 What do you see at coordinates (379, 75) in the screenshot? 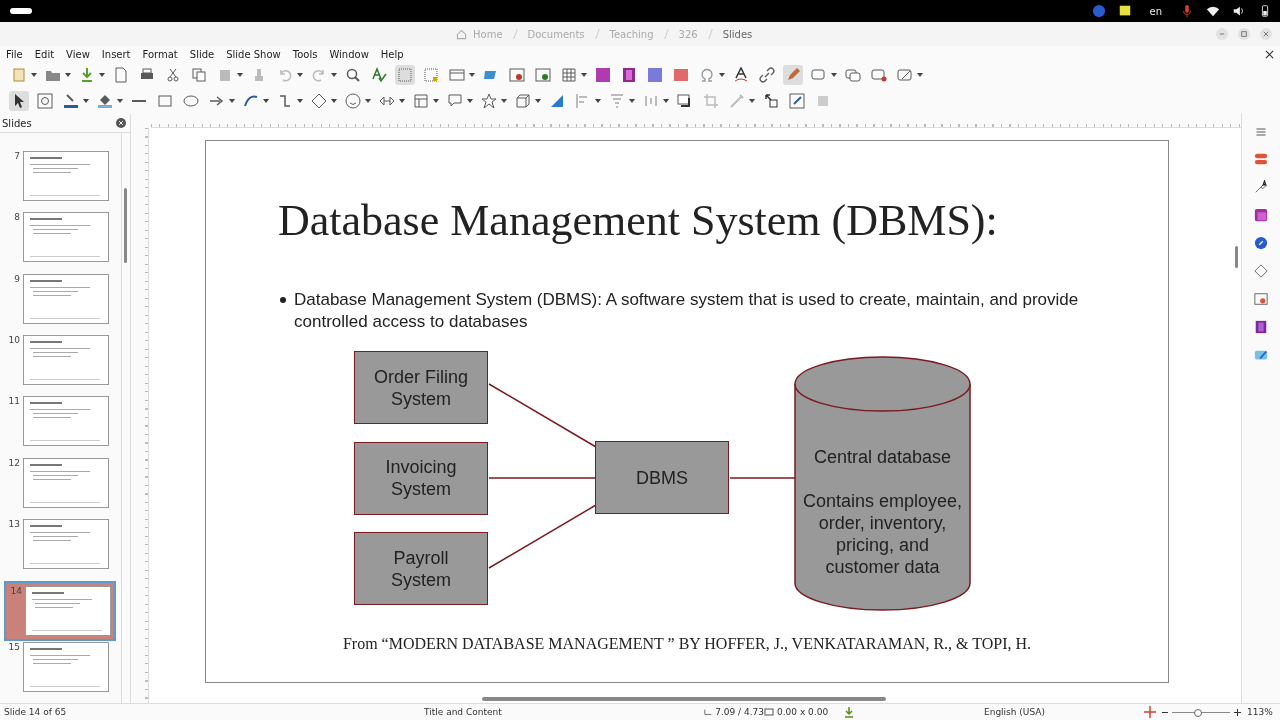
I see `spellcheck-icon` at bounding box center [379, 75].